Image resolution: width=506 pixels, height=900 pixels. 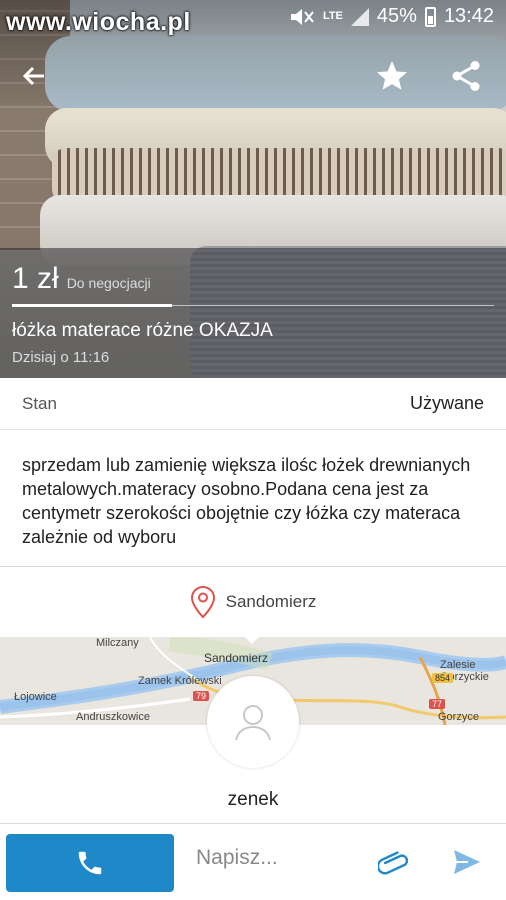 I want to click on status-icons: LTE 45% 13:42, so click(x=391, y=16).